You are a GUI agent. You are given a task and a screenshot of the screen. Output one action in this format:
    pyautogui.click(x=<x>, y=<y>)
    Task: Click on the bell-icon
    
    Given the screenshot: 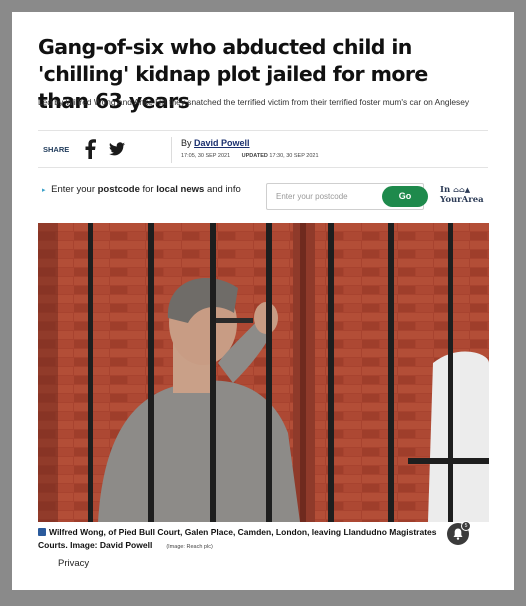 What is the action you would take?
    pyautogui.click(x=458, y=534)
    